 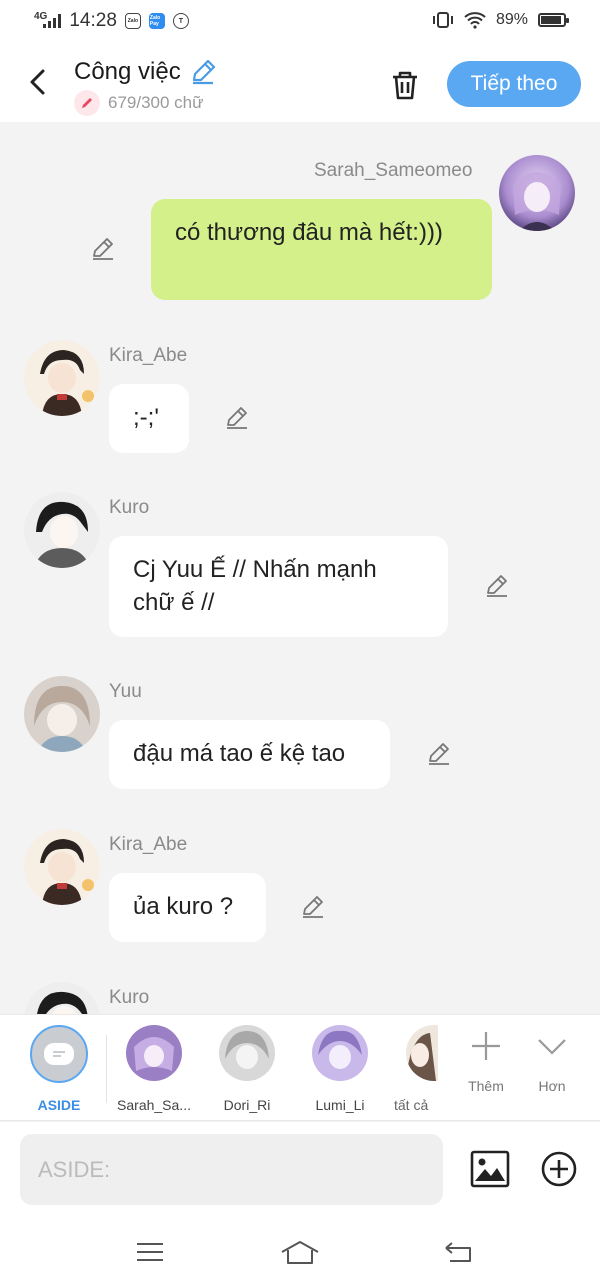 I want to click on word-count-row: 679/300 chữ, so click(x=139, y=103).